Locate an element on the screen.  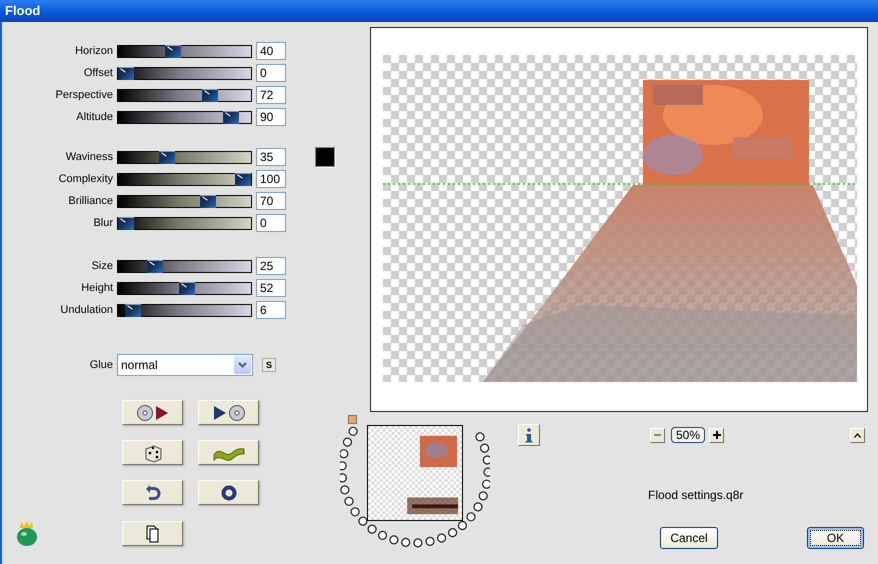
info-icon is located at coordinates (529, 435).